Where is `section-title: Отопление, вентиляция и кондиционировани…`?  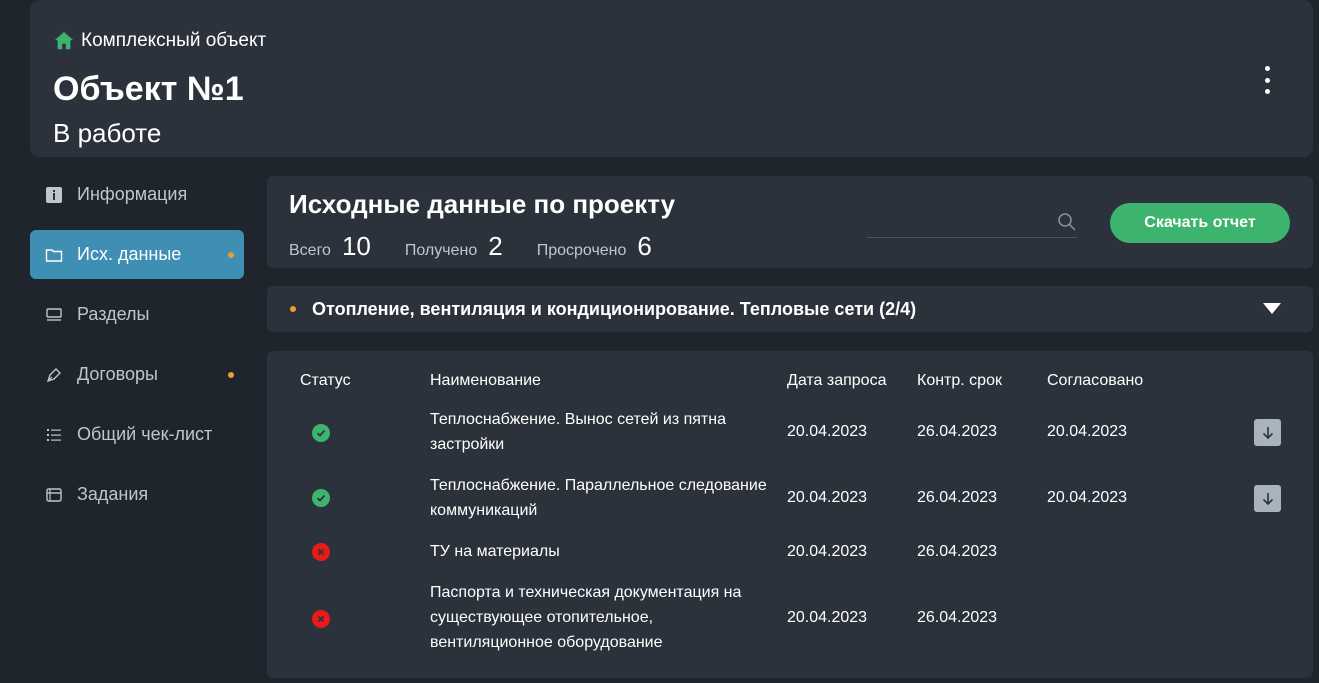
section-title: Отопление, вентиляция и кондиционировани… is located at coordinates (614, 309).